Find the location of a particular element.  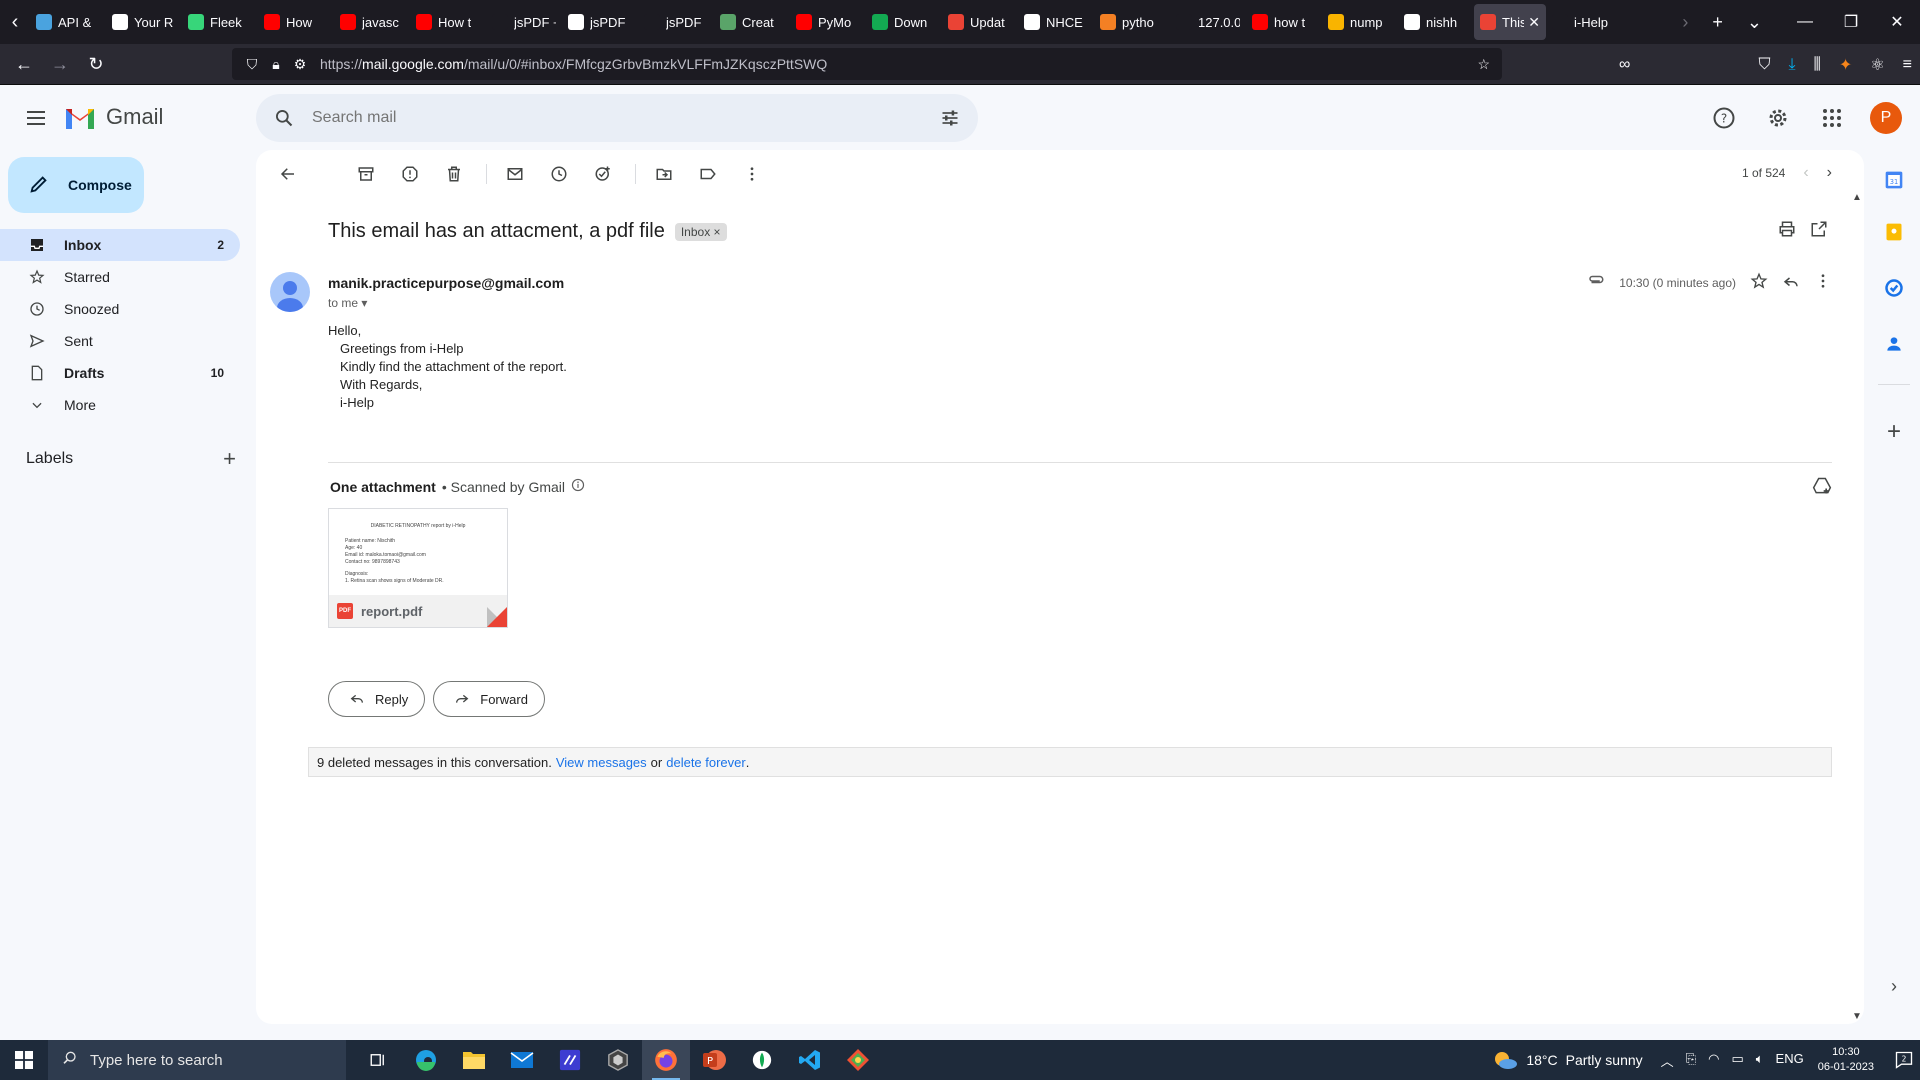

remove-label-icon: × is located at coordinates (717, 232).